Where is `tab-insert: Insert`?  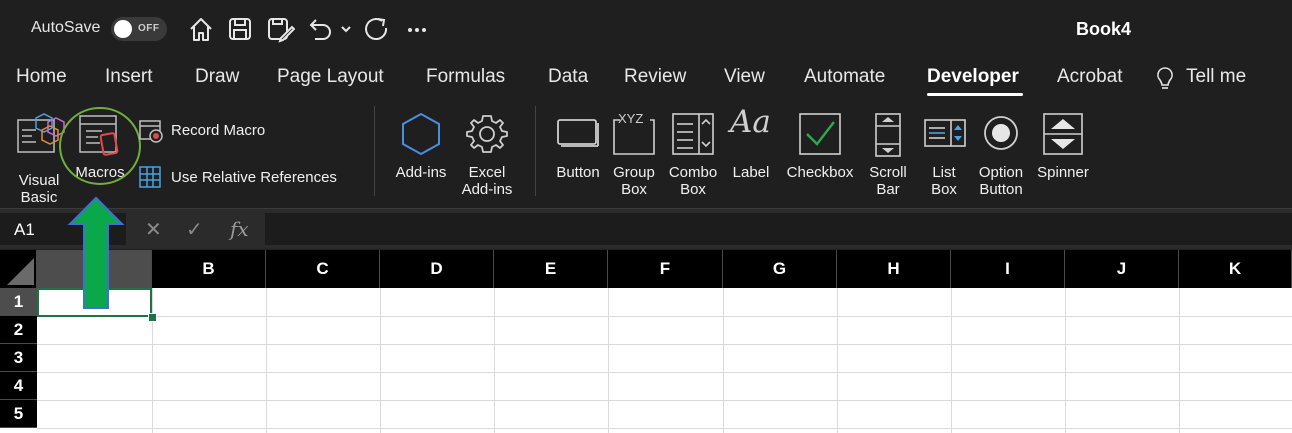 tab-insert: Insert is located at coordinates (129, 77).